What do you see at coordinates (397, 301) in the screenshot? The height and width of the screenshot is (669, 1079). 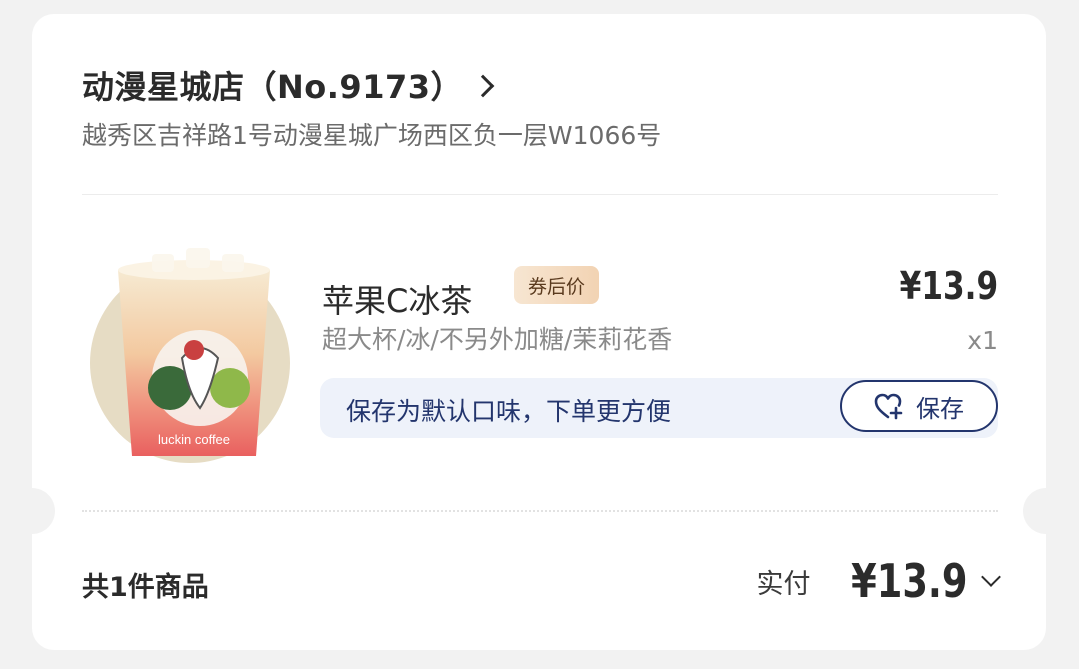 I see `product-name: 苹果C冰茶` at bounding box center [397, 301].